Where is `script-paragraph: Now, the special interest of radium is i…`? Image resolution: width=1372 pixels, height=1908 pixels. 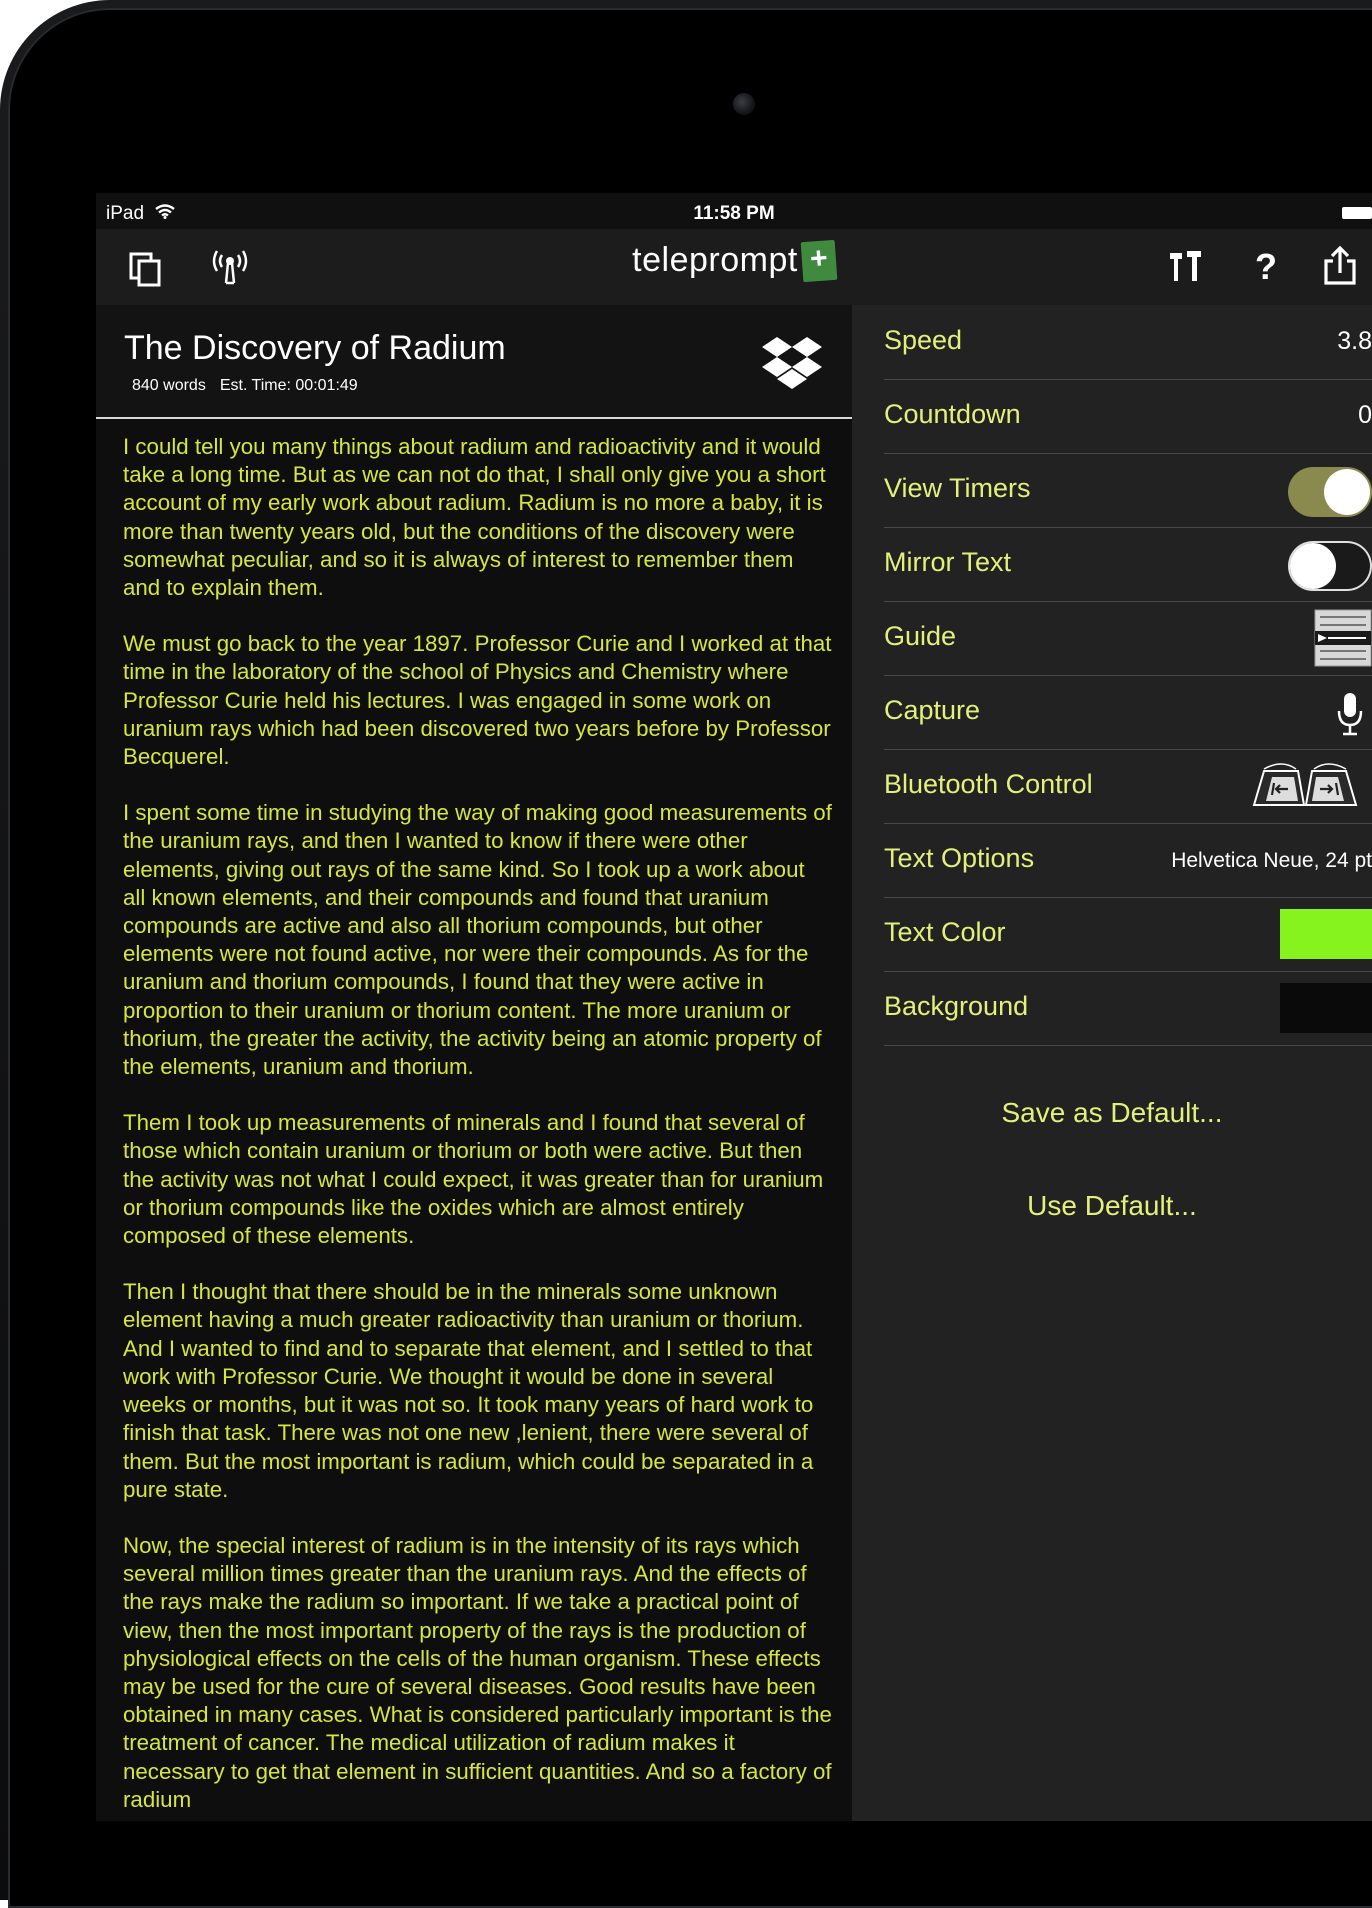
script-paragraph: Now, the special interest of radium is i… is located at coordinates (477, 1672).